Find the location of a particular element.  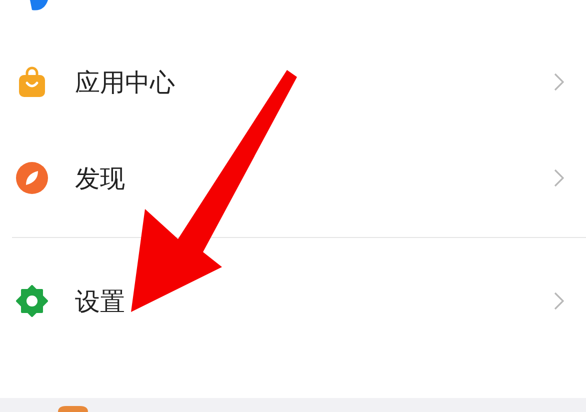

shopping-bag-icon is located at coordinates (32, 82).